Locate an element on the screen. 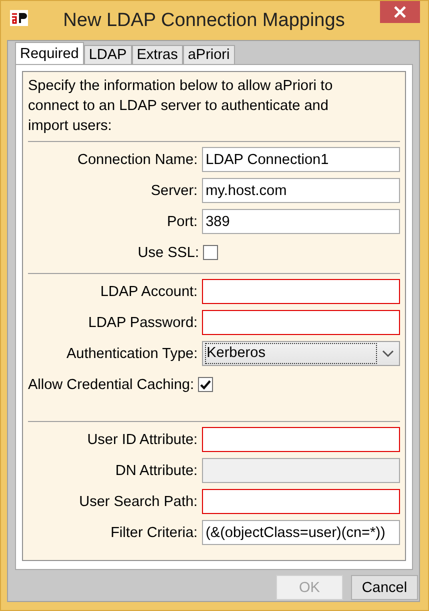 The height and width of the screenshot is (611, 429). field-label: Server: is located at coordinates (174, 190).